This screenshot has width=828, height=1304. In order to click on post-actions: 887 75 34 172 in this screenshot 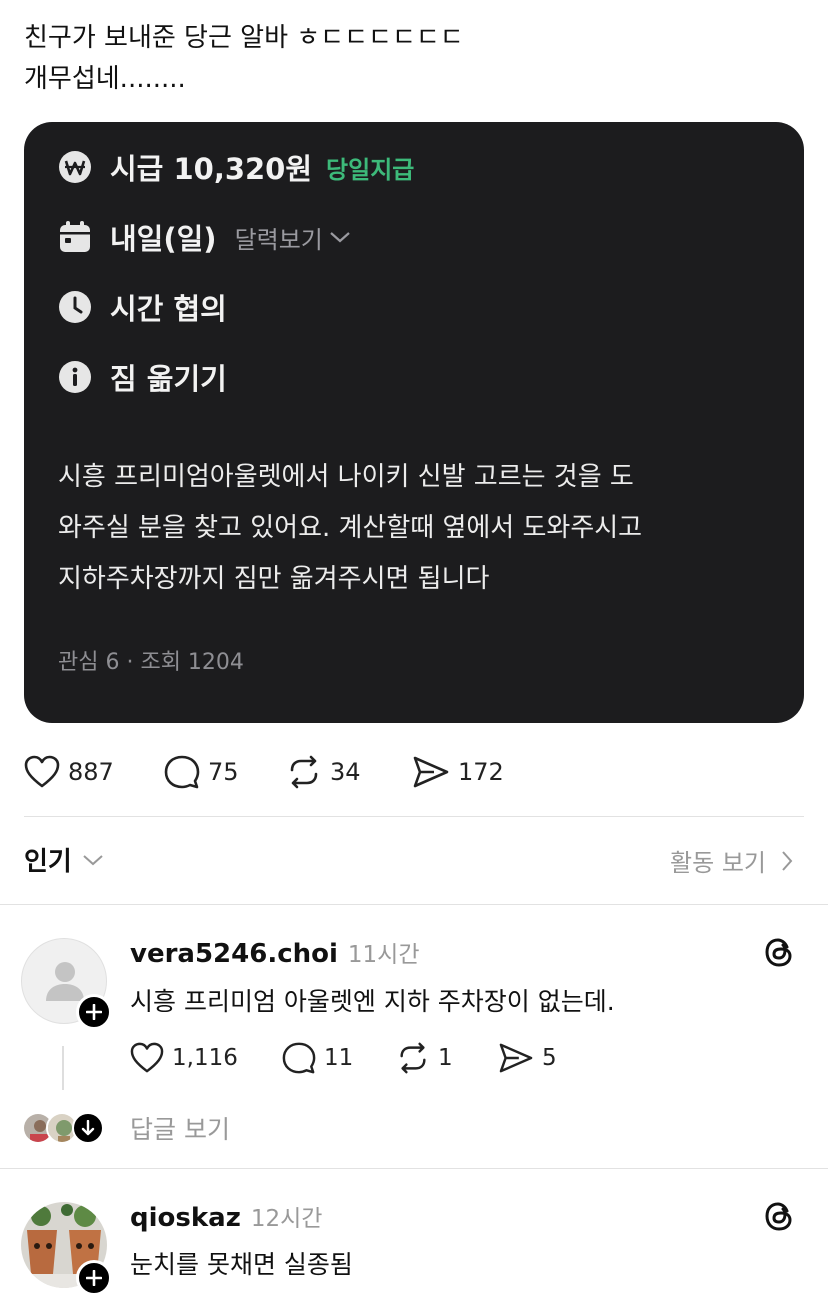, I will do `click(264, 772)`.